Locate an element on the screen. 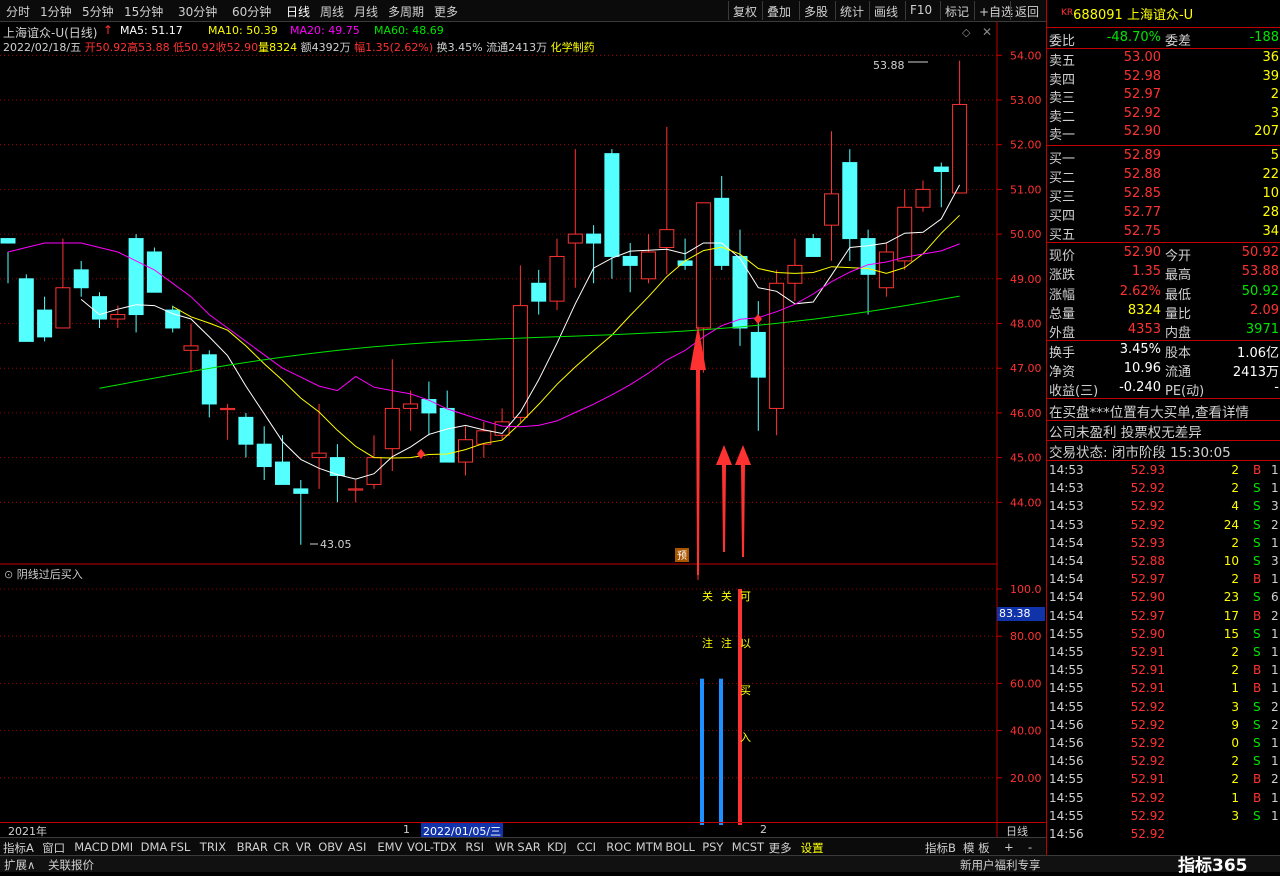 This screenshot has height=876, width=1280. quote-label2: 最低 is located at coordinates (1178, 295).